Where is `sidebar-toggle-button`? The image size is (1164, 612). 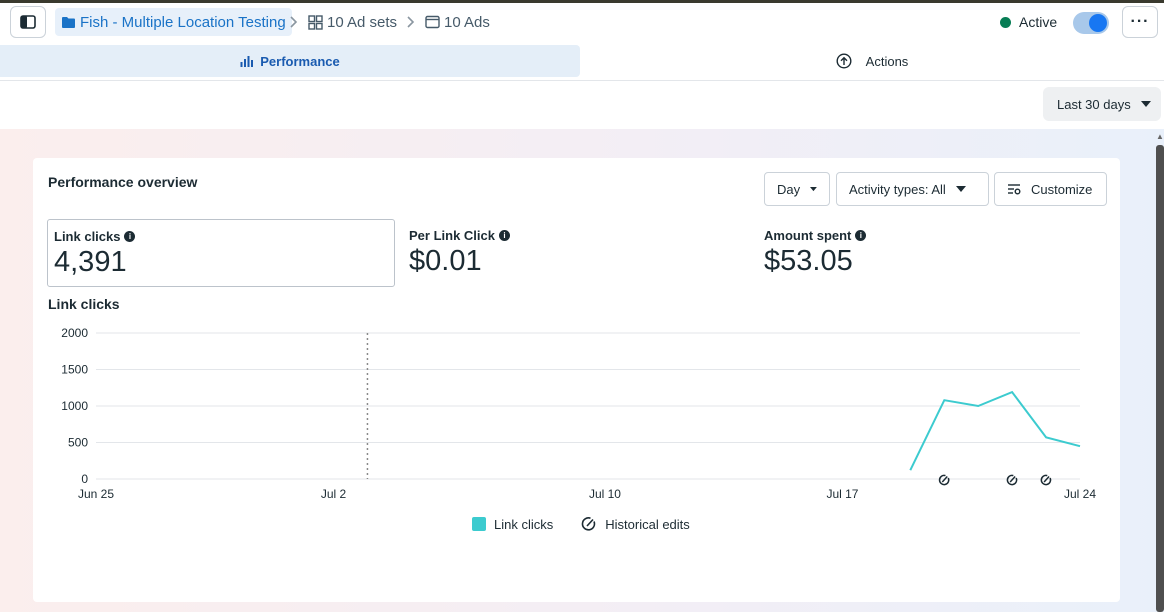 sidebar-toggle-button is located at coordinates (28, 22).